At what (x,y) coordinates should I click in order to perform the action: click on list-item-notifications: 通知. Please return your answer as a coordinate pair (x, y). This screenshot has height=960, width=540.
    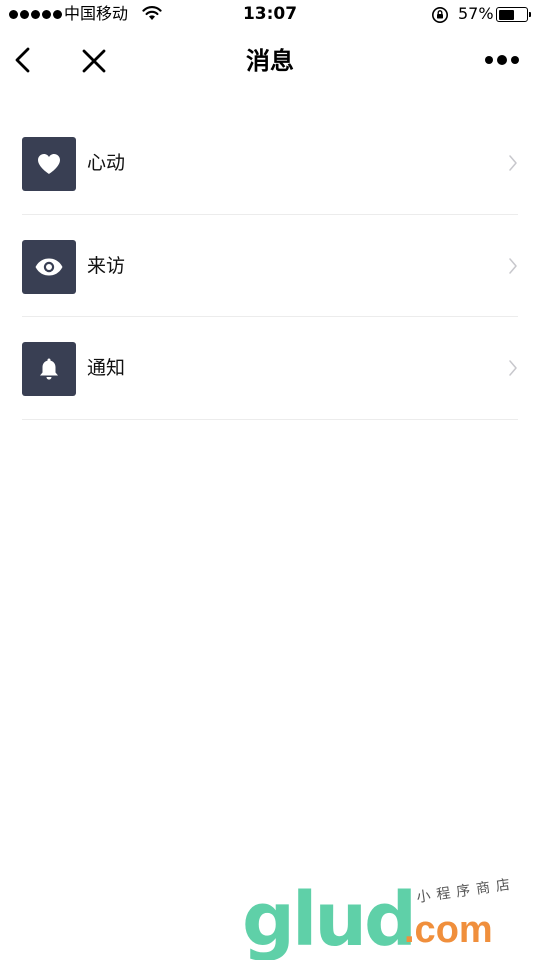
    Looking at the image, I should click on (270, 368).